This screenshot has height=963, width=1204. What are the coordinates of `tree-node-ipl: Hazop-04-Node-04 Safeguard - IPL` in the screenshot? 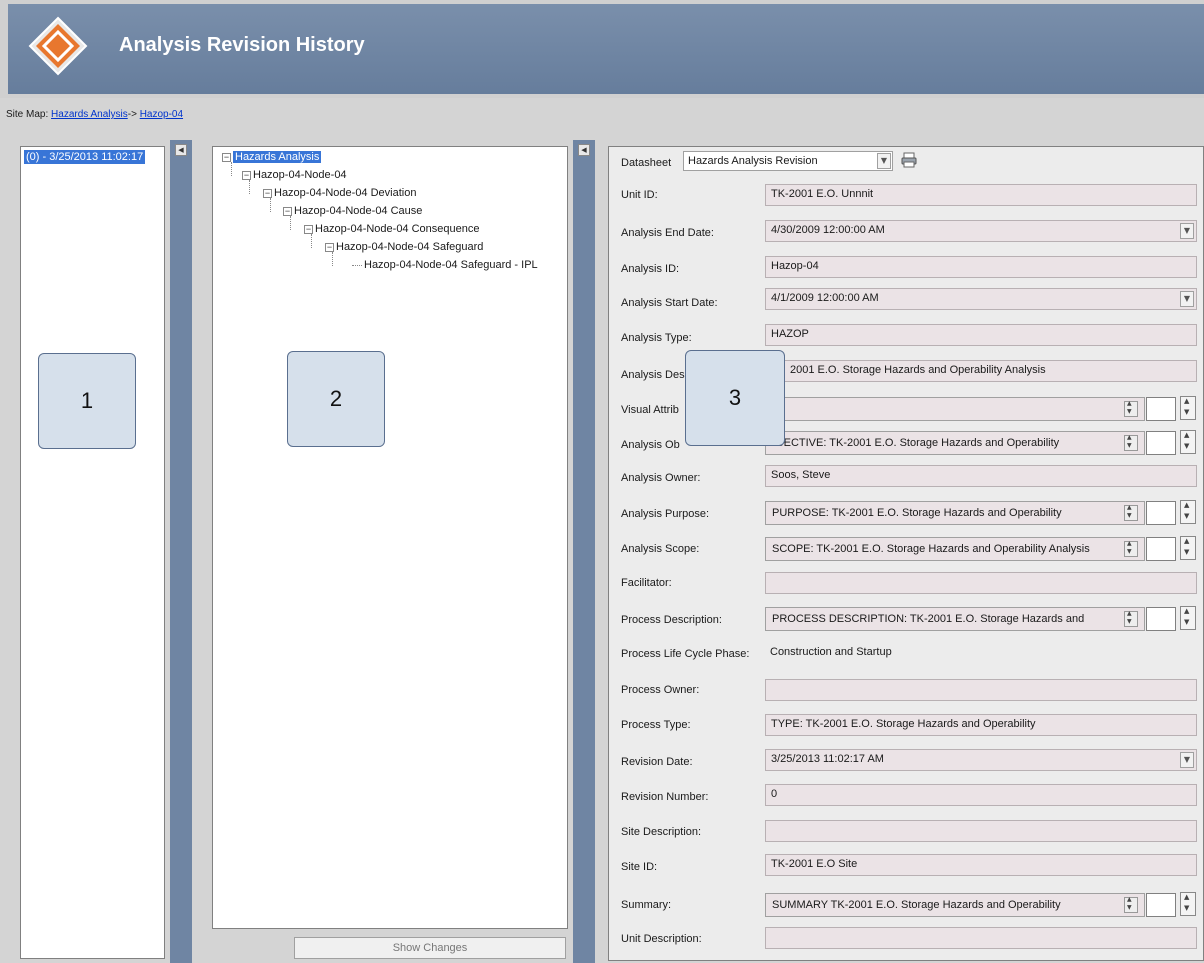 It's located at (451, 265).